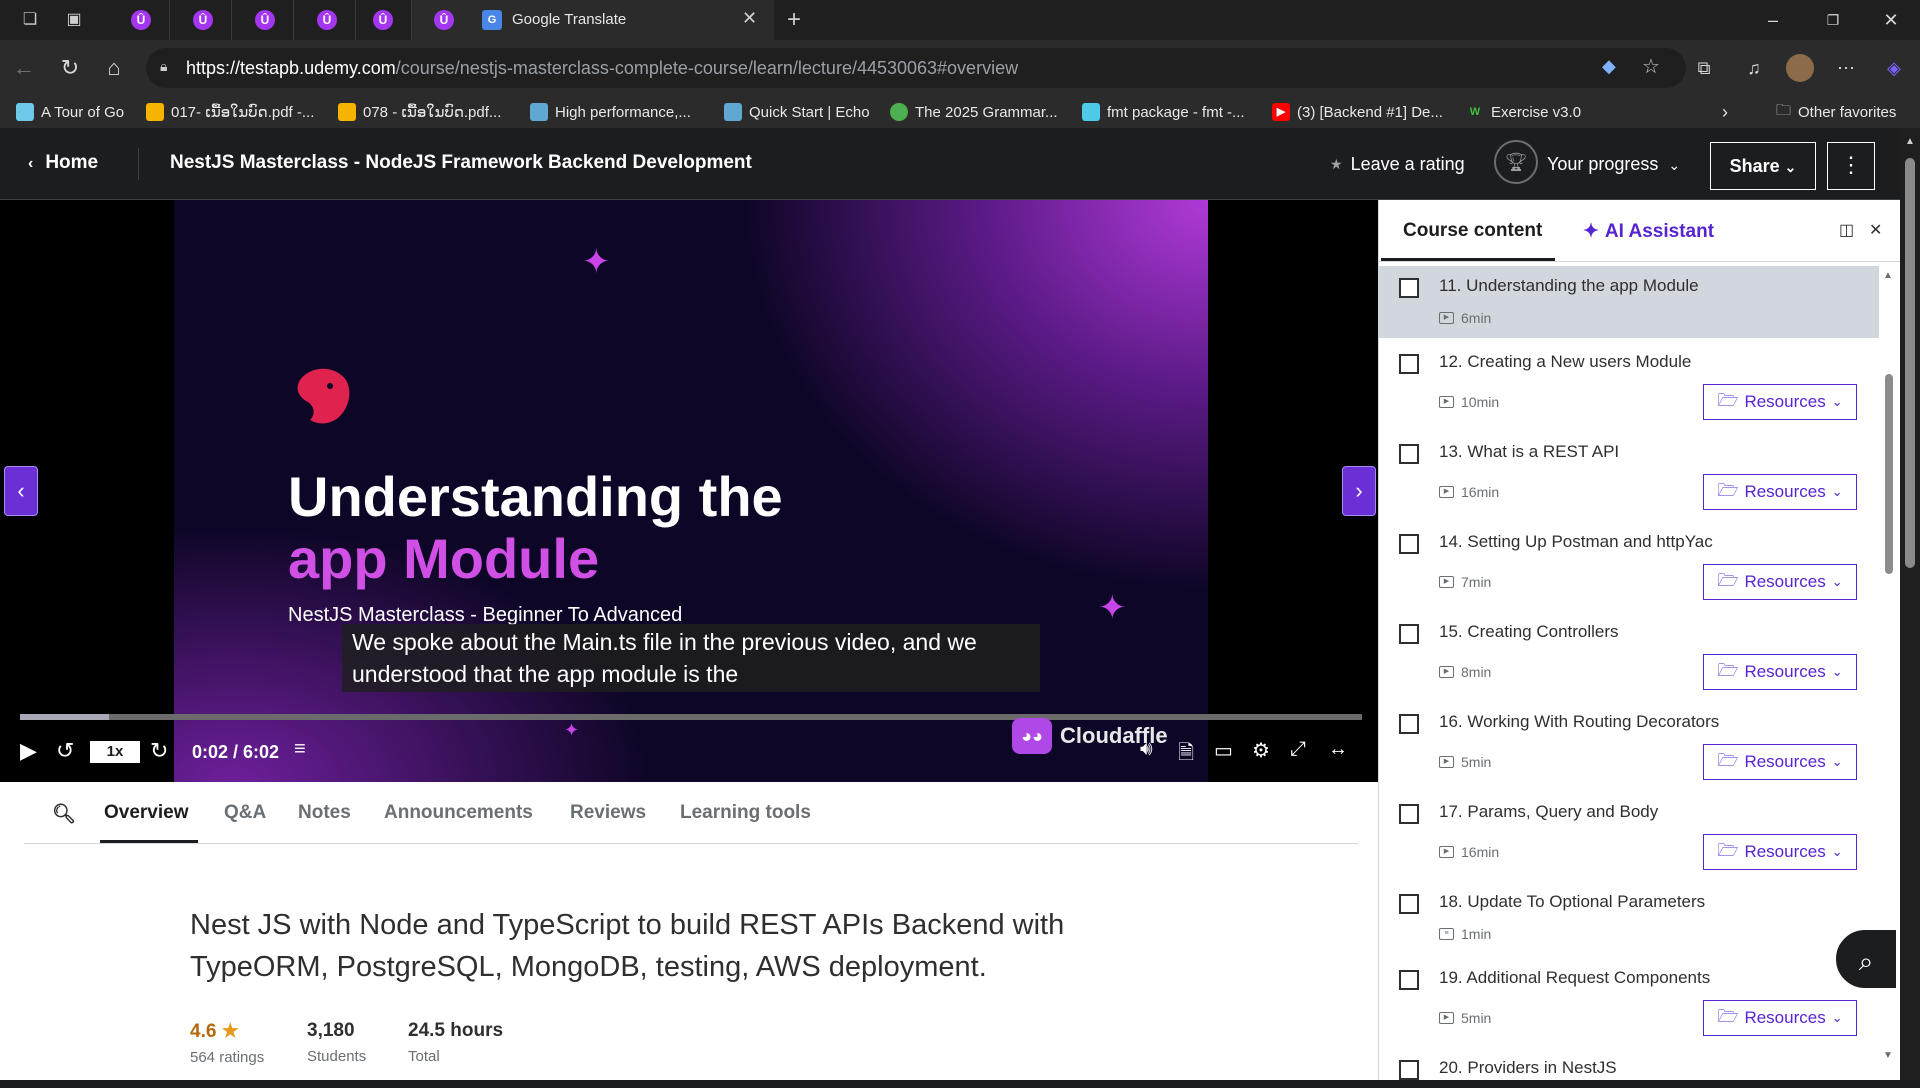 This screenshot has height=1088, width=1920. I want to click on notes-icon: ≡, so click(300, 749).